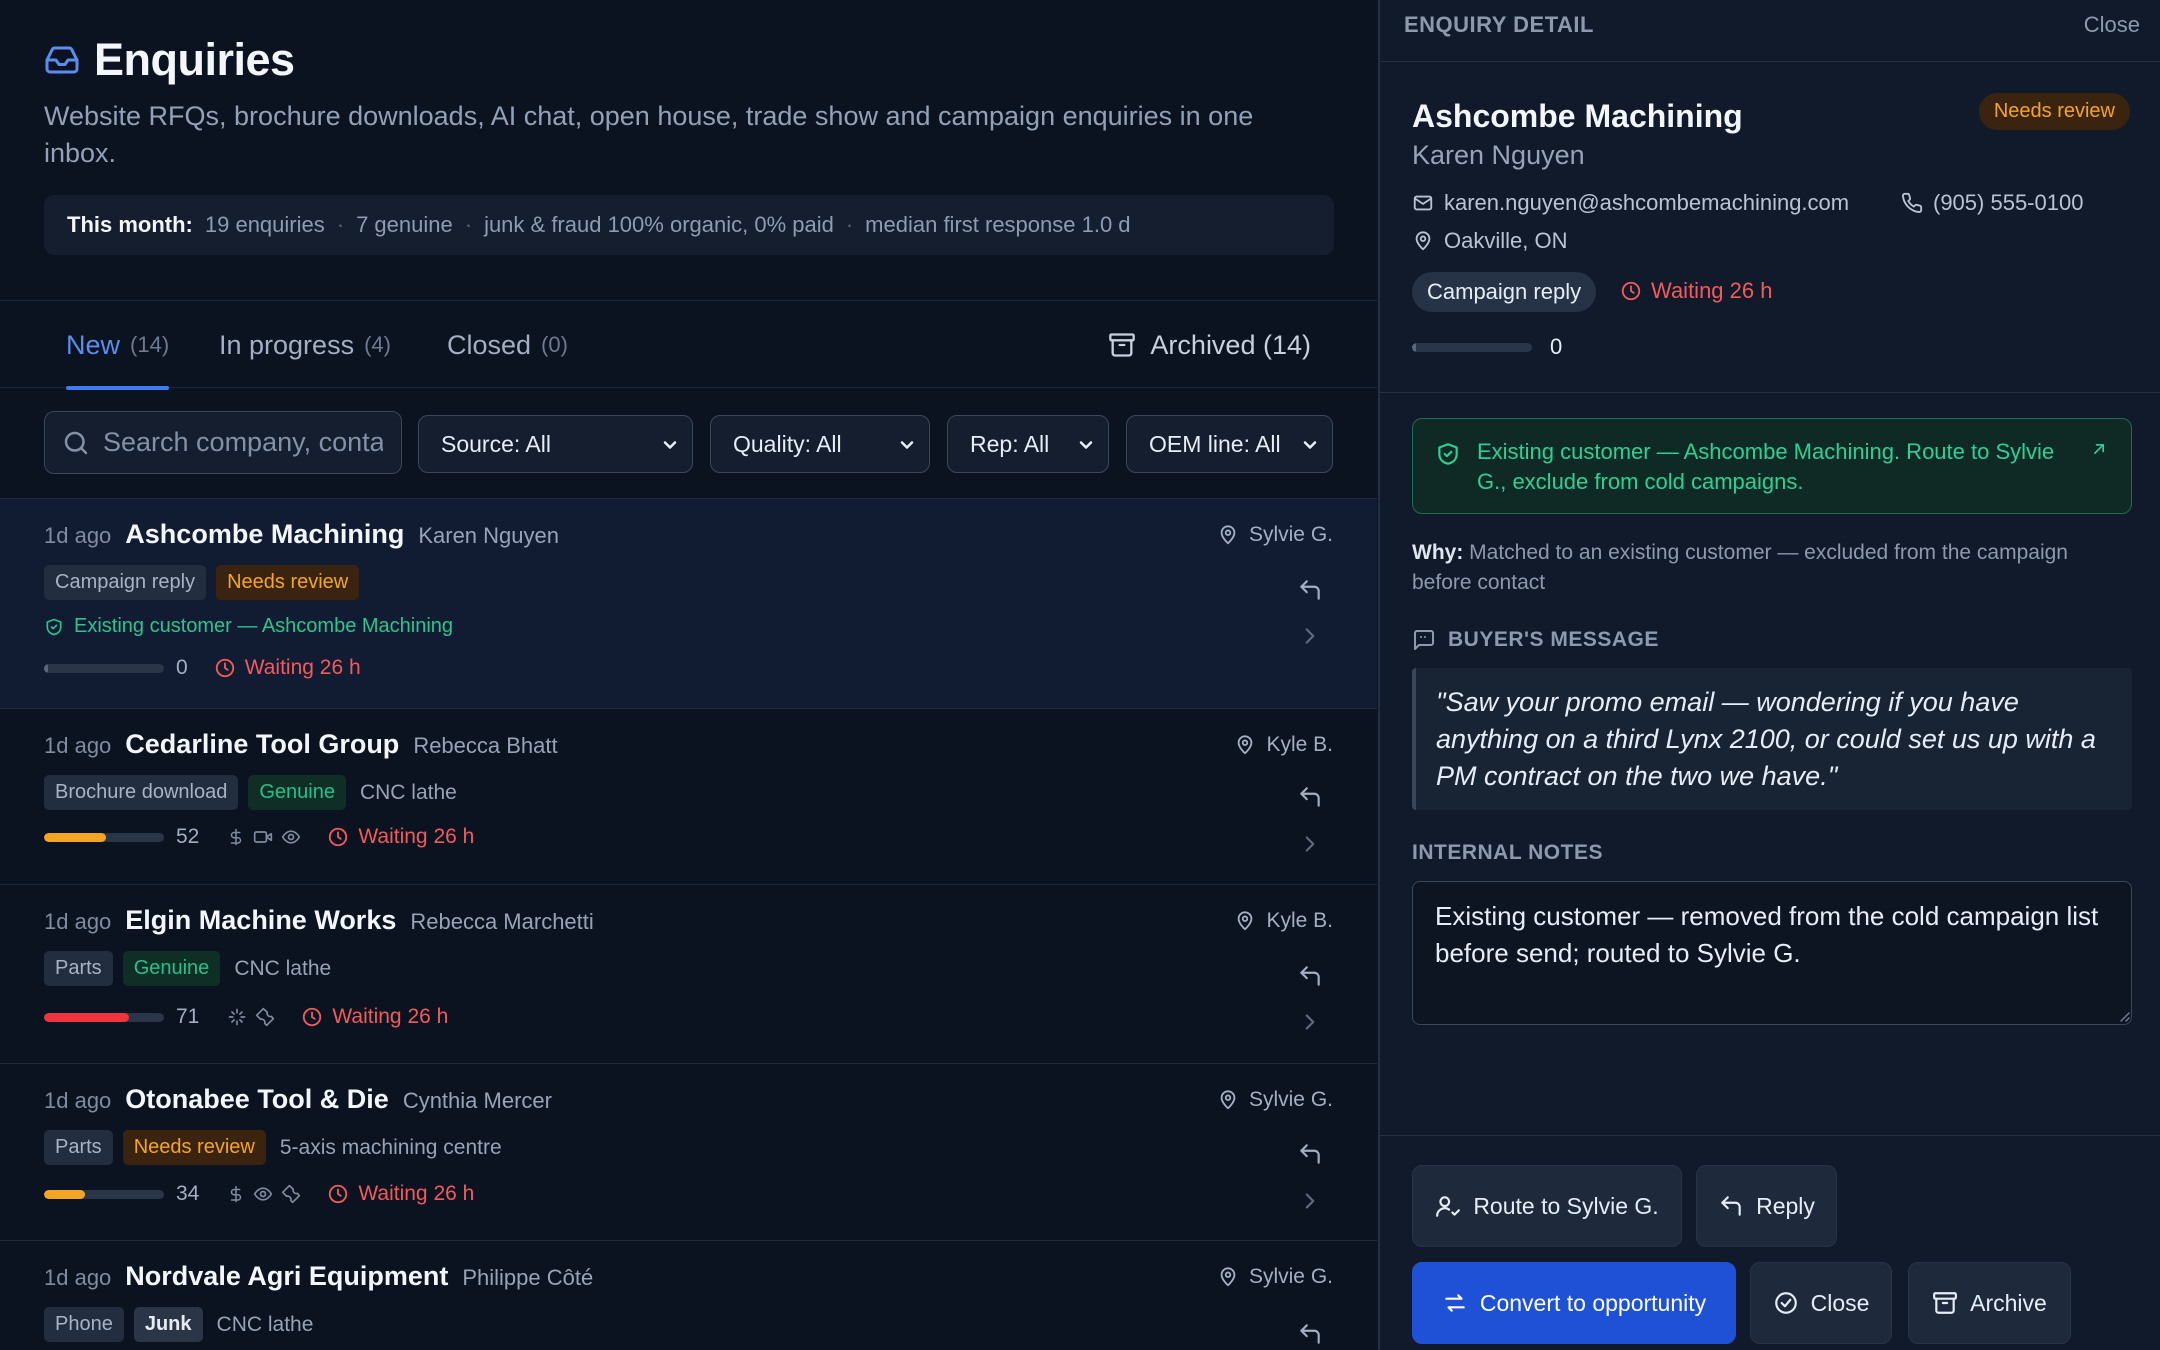 This screenshot has width=2160, height=1350. I want to click on stats-junk: junk & fraud 100% organic, 0% paid, so click(659, 224).